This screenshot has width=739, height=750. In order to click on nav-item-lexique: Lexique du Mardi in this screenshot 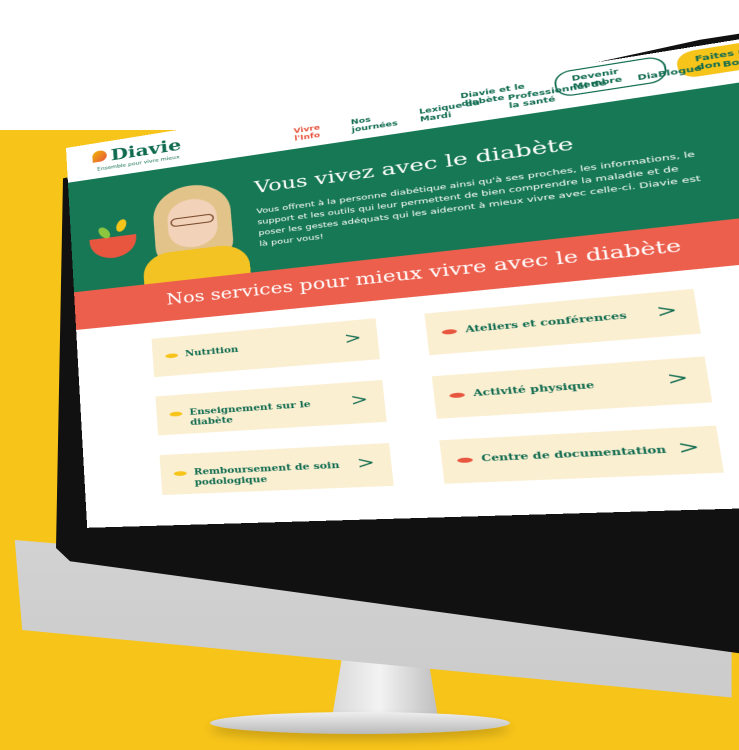, I will do `click(455, 110)`.